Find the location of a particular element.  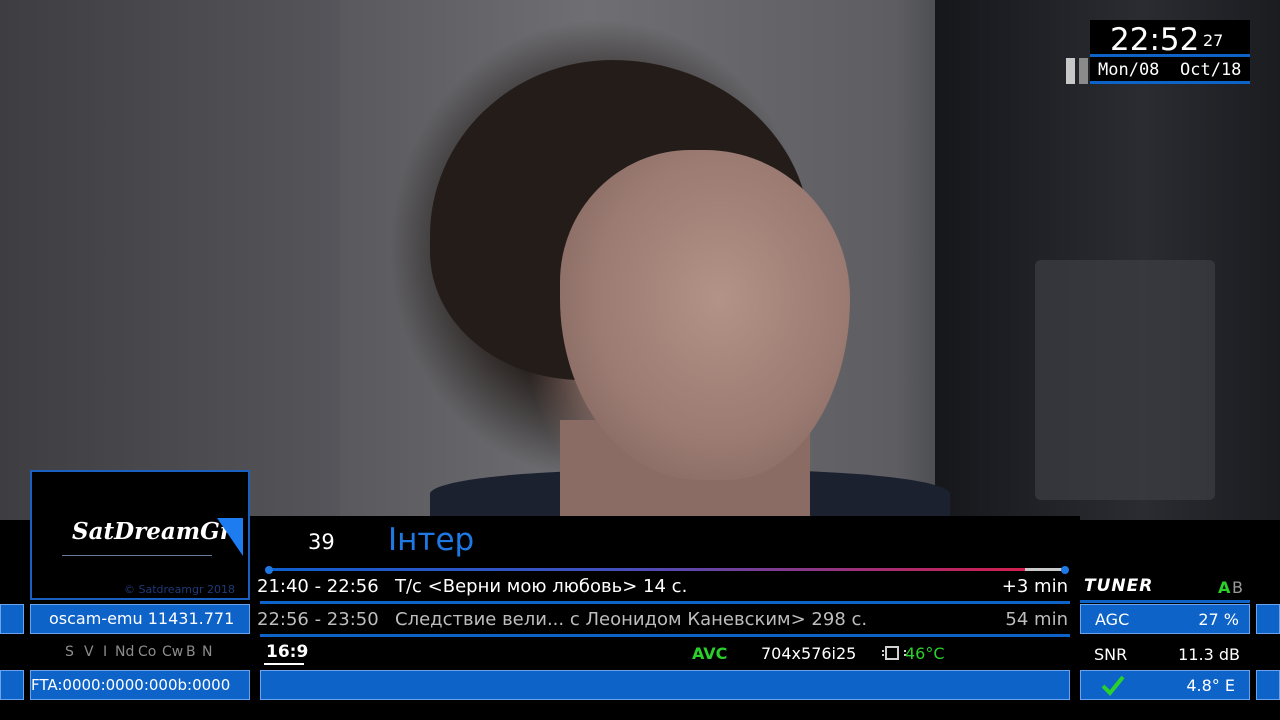

caid-s: S is located at coordinates (69, 652).